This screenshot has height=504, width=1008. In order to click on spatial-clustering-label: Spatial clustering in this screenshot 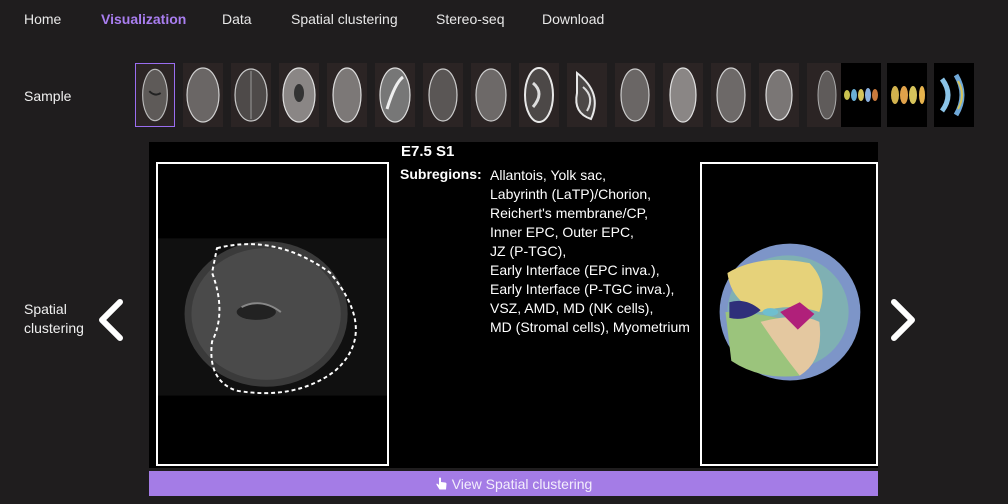, I will do `click(54, 319)`.